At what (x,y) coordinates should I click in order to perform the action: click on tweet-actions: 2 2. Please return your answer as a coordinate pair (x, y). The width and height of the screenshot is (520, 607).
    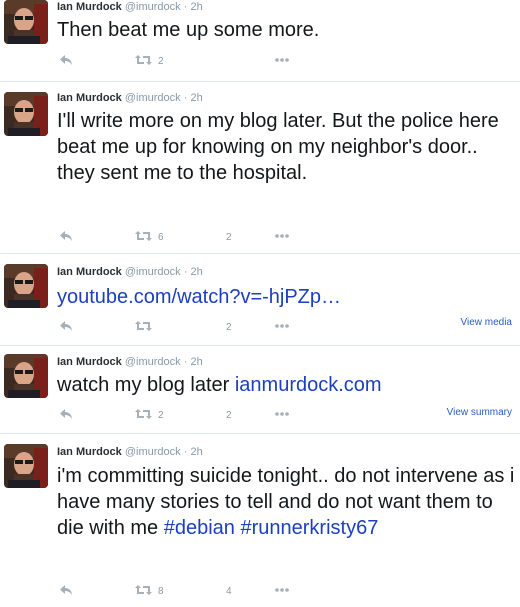
    Looking at the image, I should click on (284, 416).